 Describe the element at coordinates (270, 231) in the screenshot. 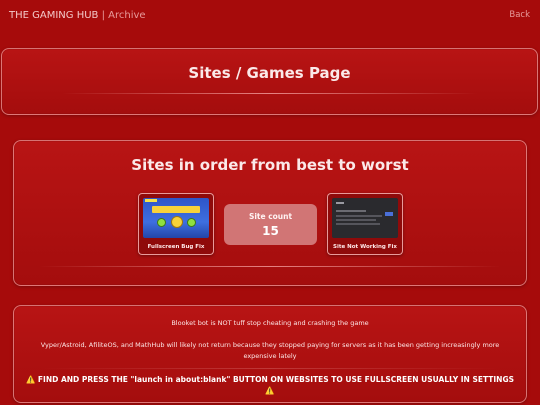

I see `site-count-value: 15` at that location.